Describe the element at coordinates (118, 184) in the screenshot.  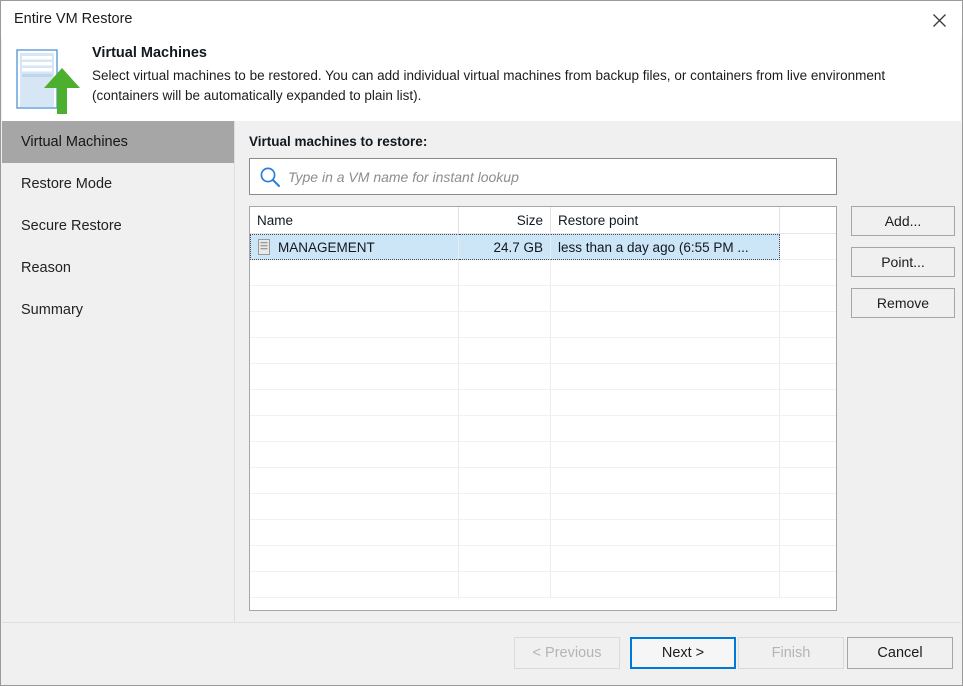
I see `sidebar-item-restore-mode: Restore Mode` at that location.